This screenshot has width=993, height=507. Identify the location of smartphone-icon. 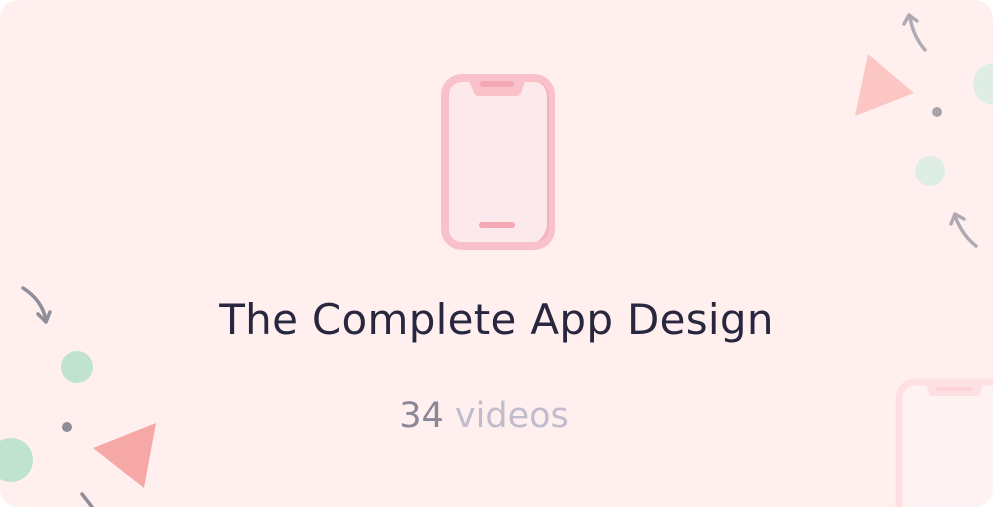
(498, 162).